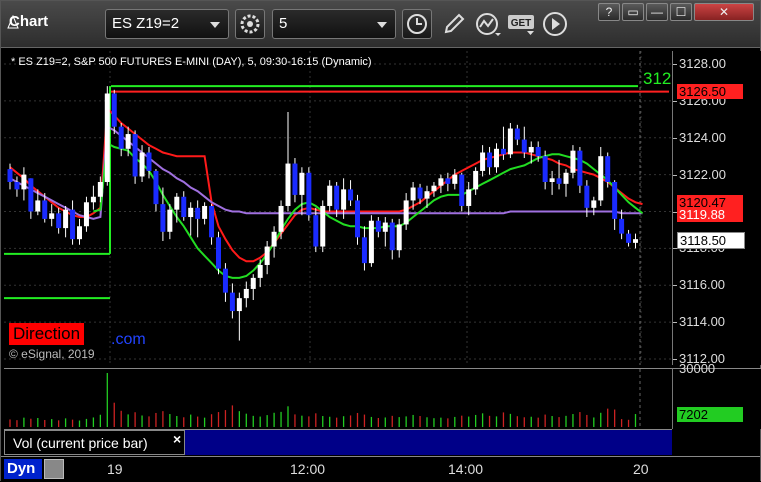  What do you see at coordinates (177, 439) in the screenshot?
I see `close-icon: ×` at bounding box center [177, 439].